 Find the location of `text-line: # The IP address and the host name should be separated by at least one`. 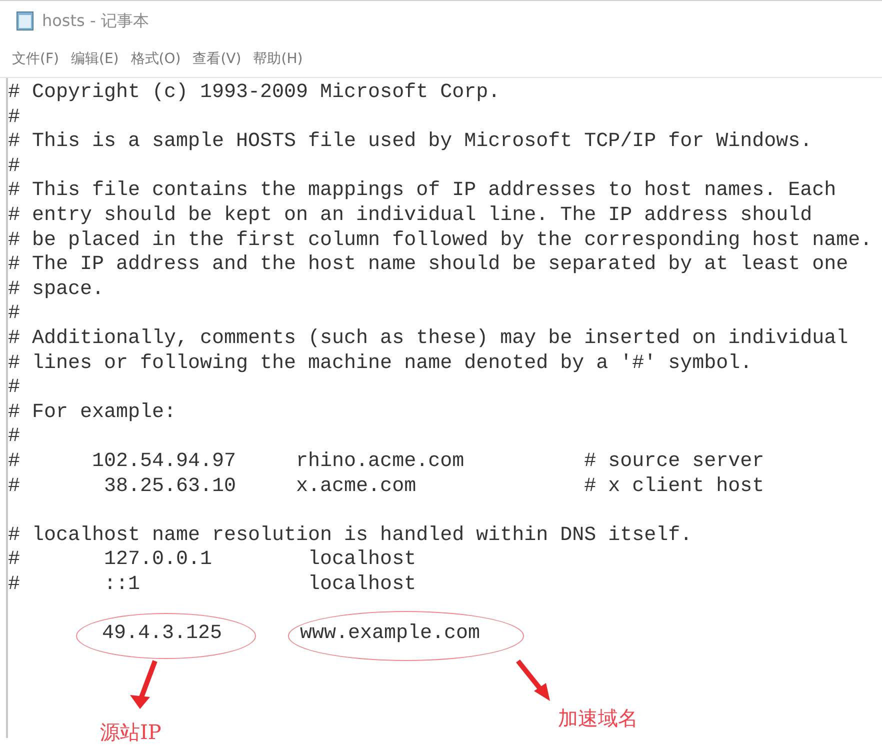

text-line: # The IP address and the host name should be separated by at least one is located at coordinates (428, 265).